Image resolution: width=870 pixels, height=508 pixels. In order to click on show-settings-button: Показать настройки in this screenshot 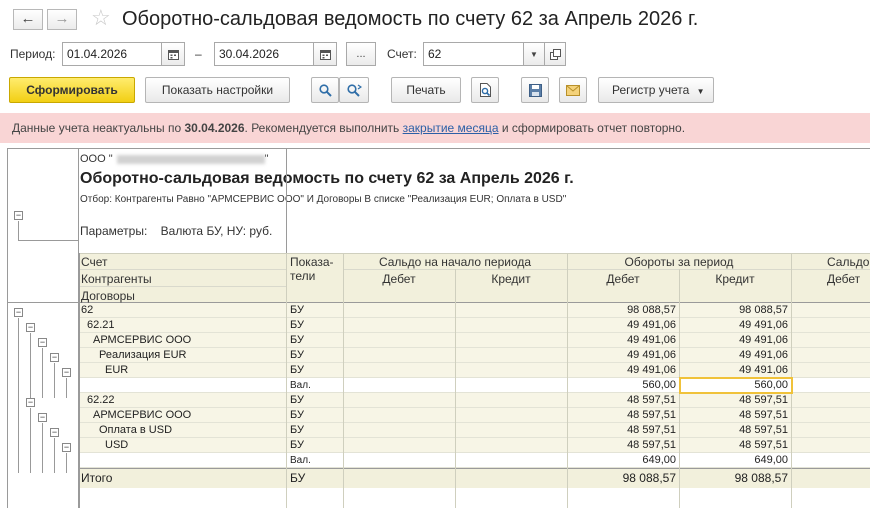, I will do `click(217, 90)`.